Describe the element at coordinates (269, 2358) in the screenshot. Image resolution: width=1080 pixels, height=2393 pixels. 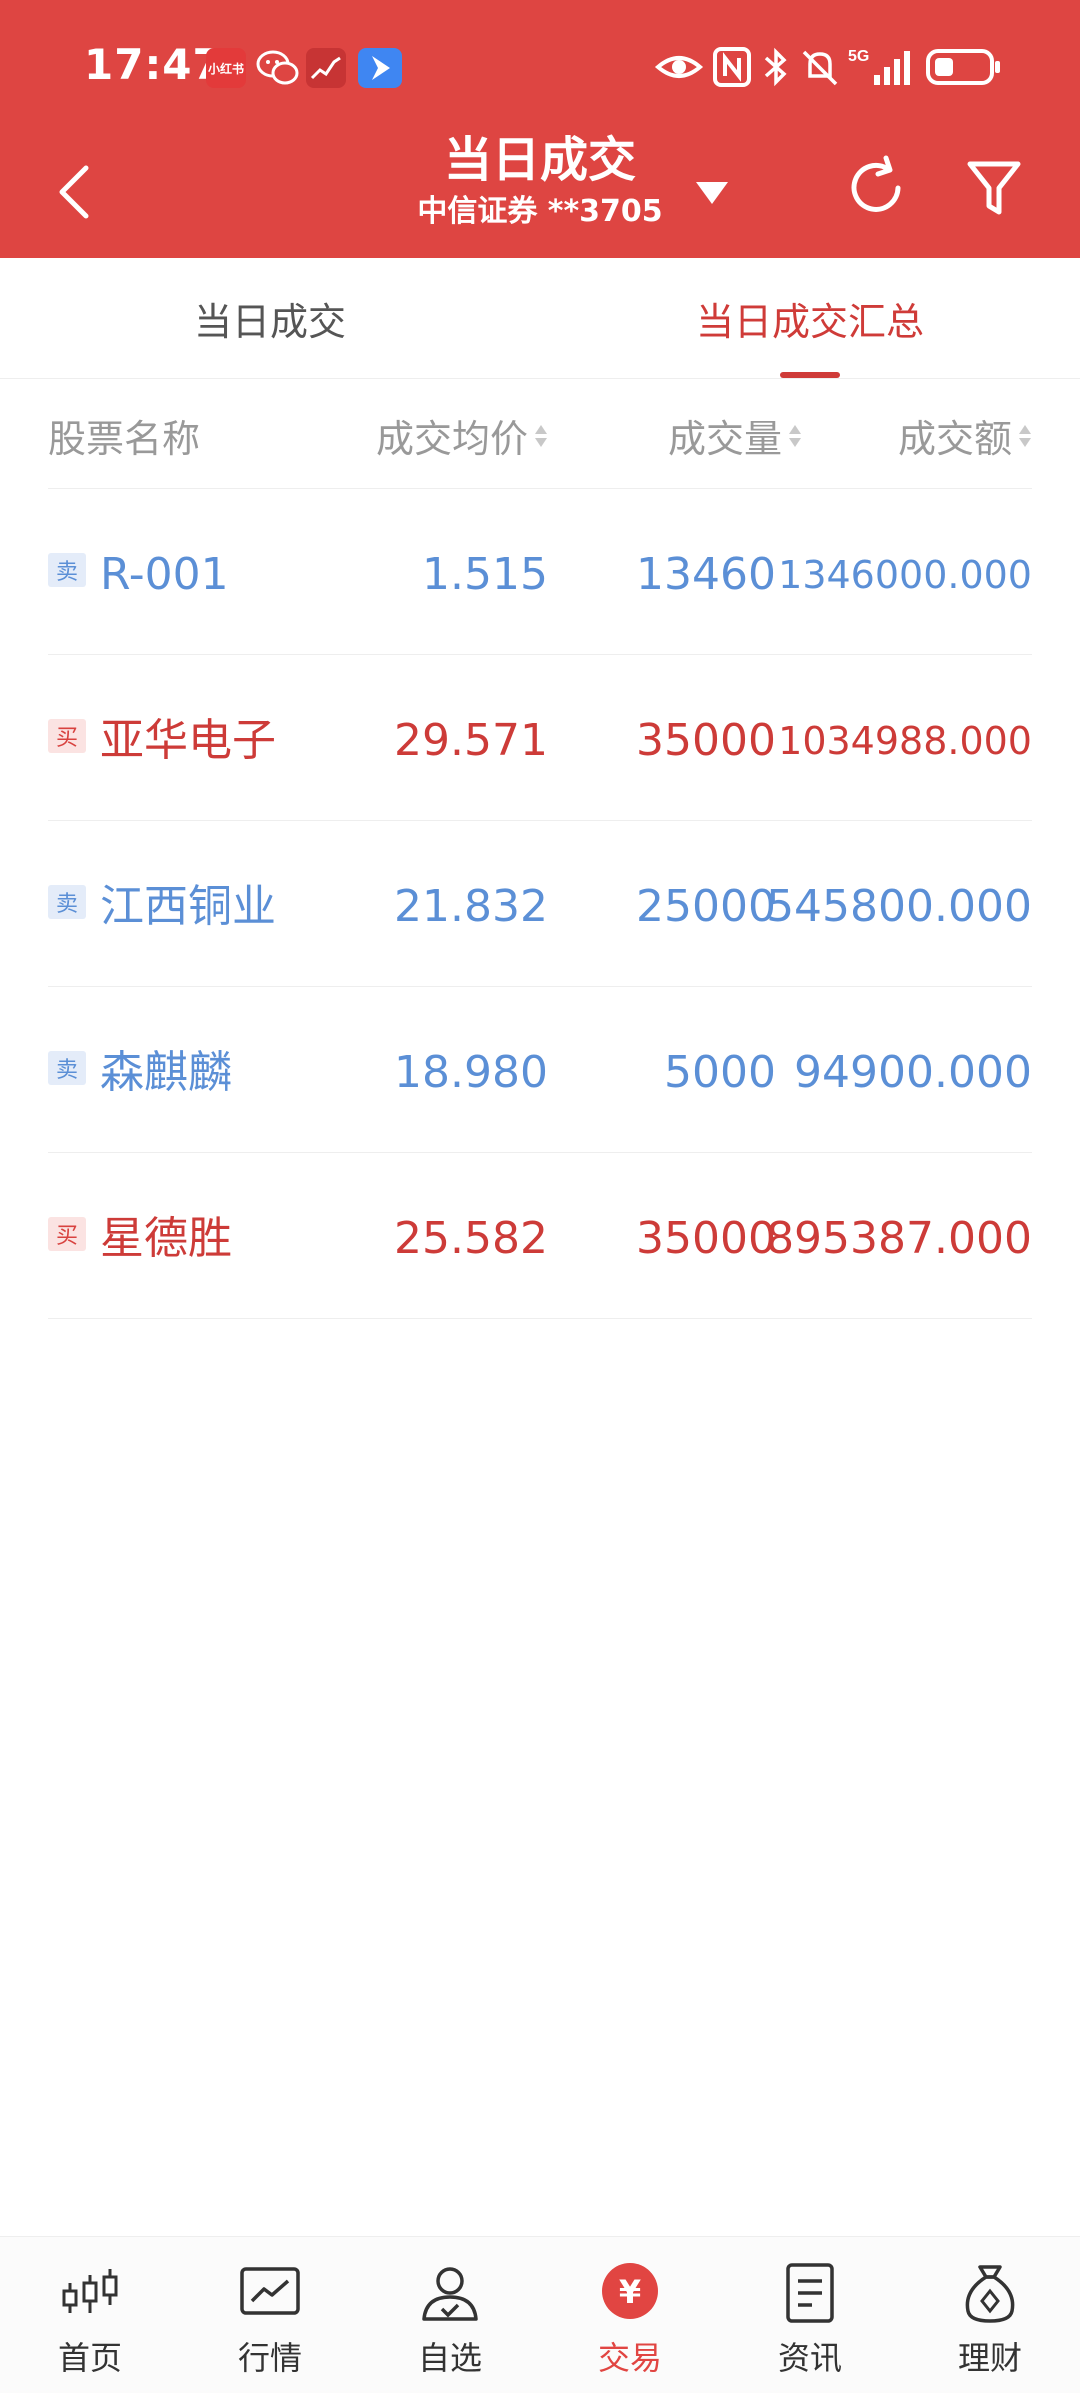
I see `nav-market-label: 行情` at that location.